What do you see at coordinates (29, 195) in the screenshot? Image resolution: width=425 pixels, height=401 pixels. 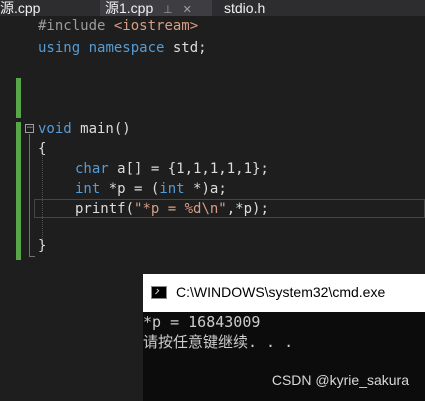 I see `fold-guide` at bounding box center [29, 195].